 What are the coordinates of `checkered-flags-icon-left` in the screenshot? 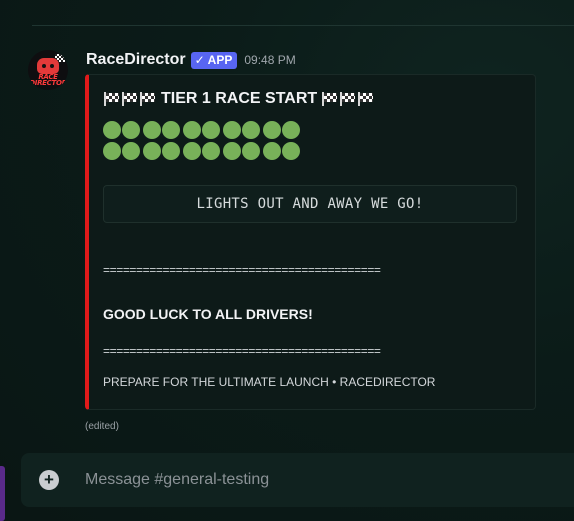 It's located at (130, 99).